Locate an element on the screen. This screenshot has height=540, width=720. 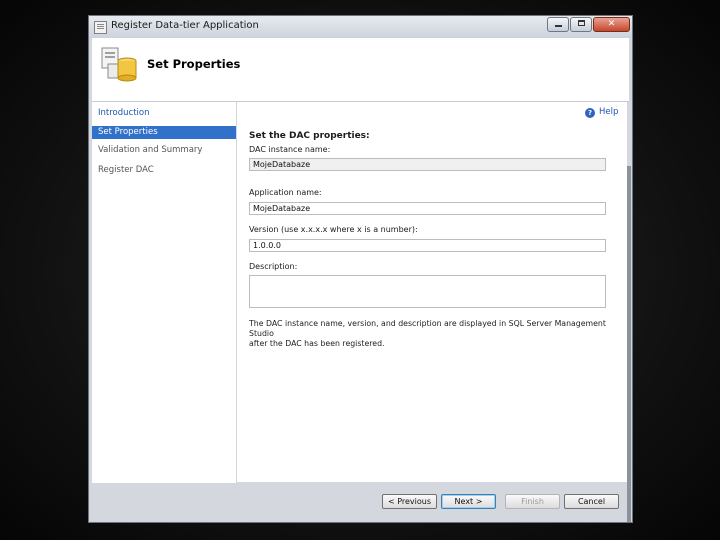
step-set-properties: Set Properties is located at coordinates (164, 132).